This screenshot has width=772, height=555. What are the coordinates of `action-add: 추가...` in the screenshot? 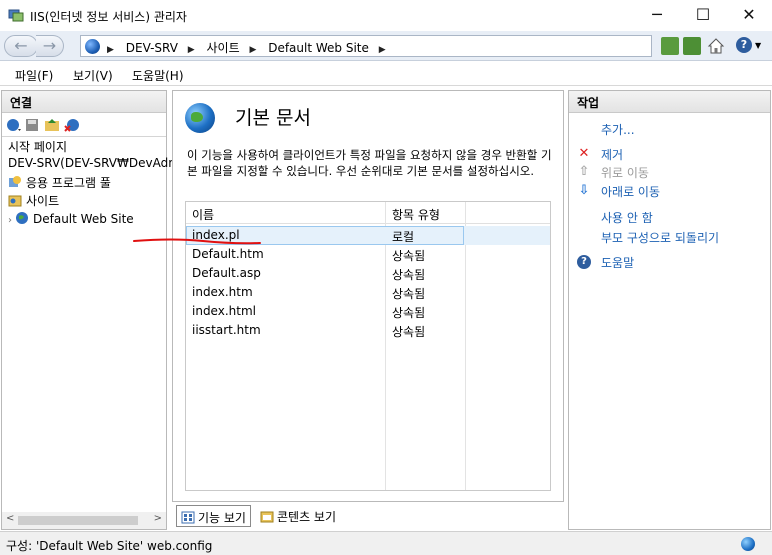 It's located at (618, 129).